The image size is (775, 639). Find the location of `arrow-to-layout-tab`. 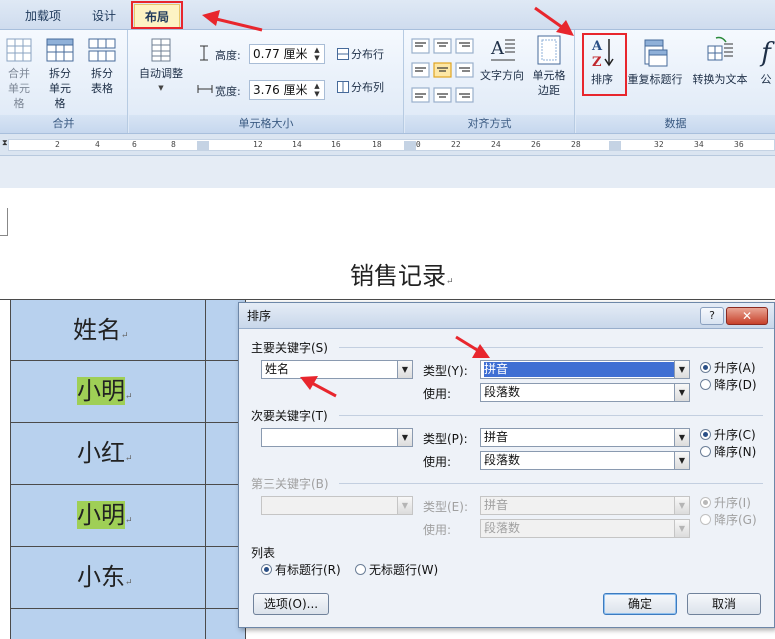

arrow-to-layout-tab is located at coordinates (237, 24).